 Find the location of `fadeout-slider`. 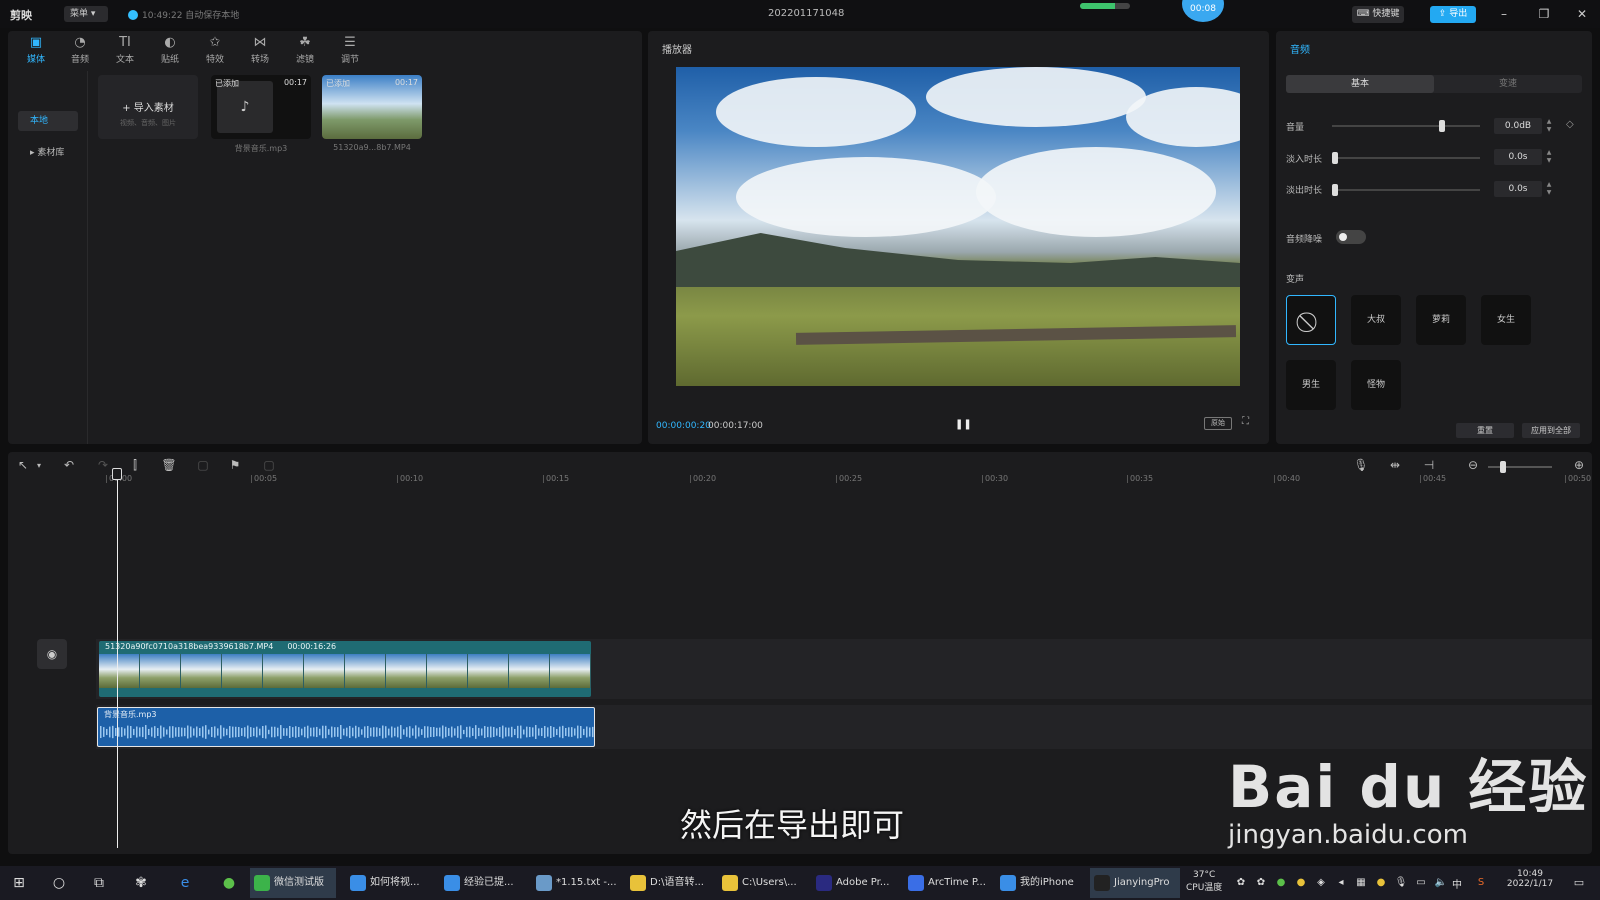

fadeout-slider is located at coordinates (1406, 190).